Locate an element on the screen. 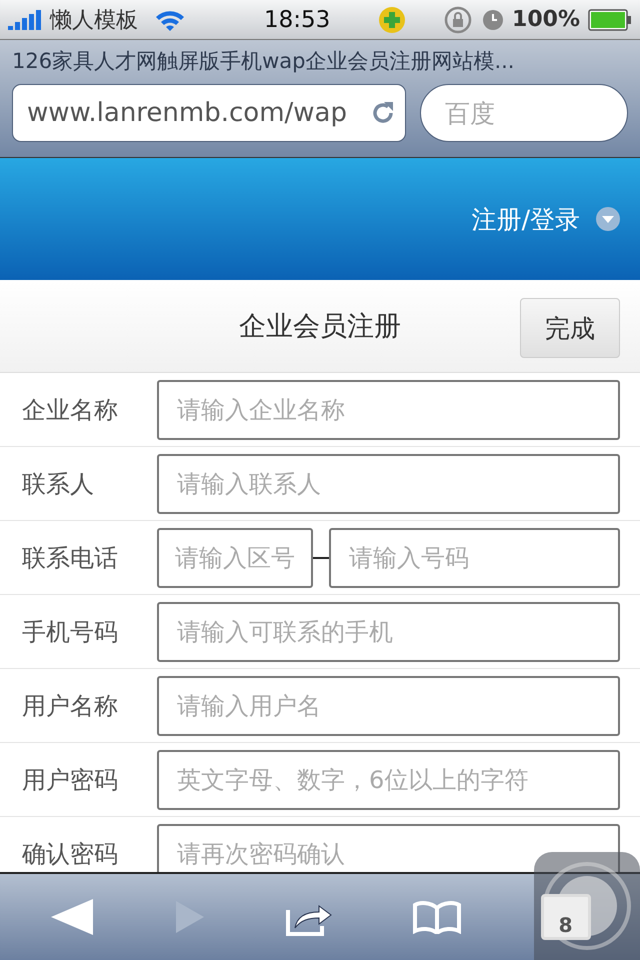 The image size is (640, 960). field-label: 联系电话 is located at coordinates (70, 558).